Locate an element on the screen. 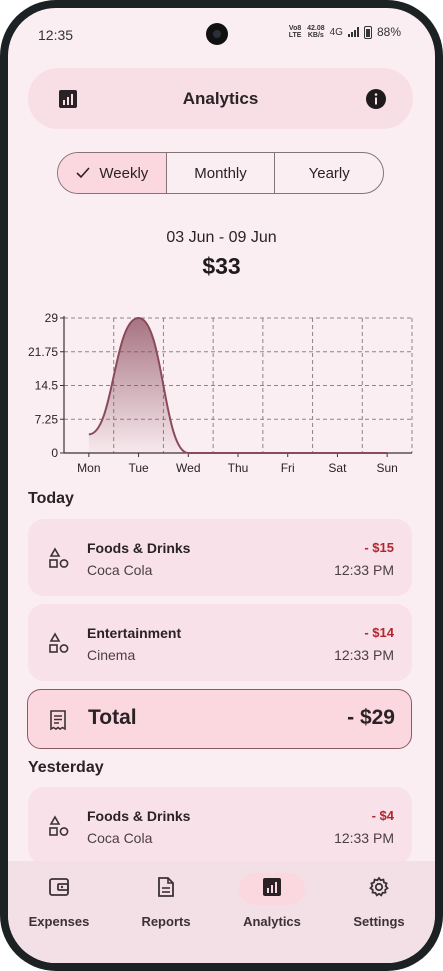 The image size is (443, 971). network-type: 4G is located at coordinates (336, 32).